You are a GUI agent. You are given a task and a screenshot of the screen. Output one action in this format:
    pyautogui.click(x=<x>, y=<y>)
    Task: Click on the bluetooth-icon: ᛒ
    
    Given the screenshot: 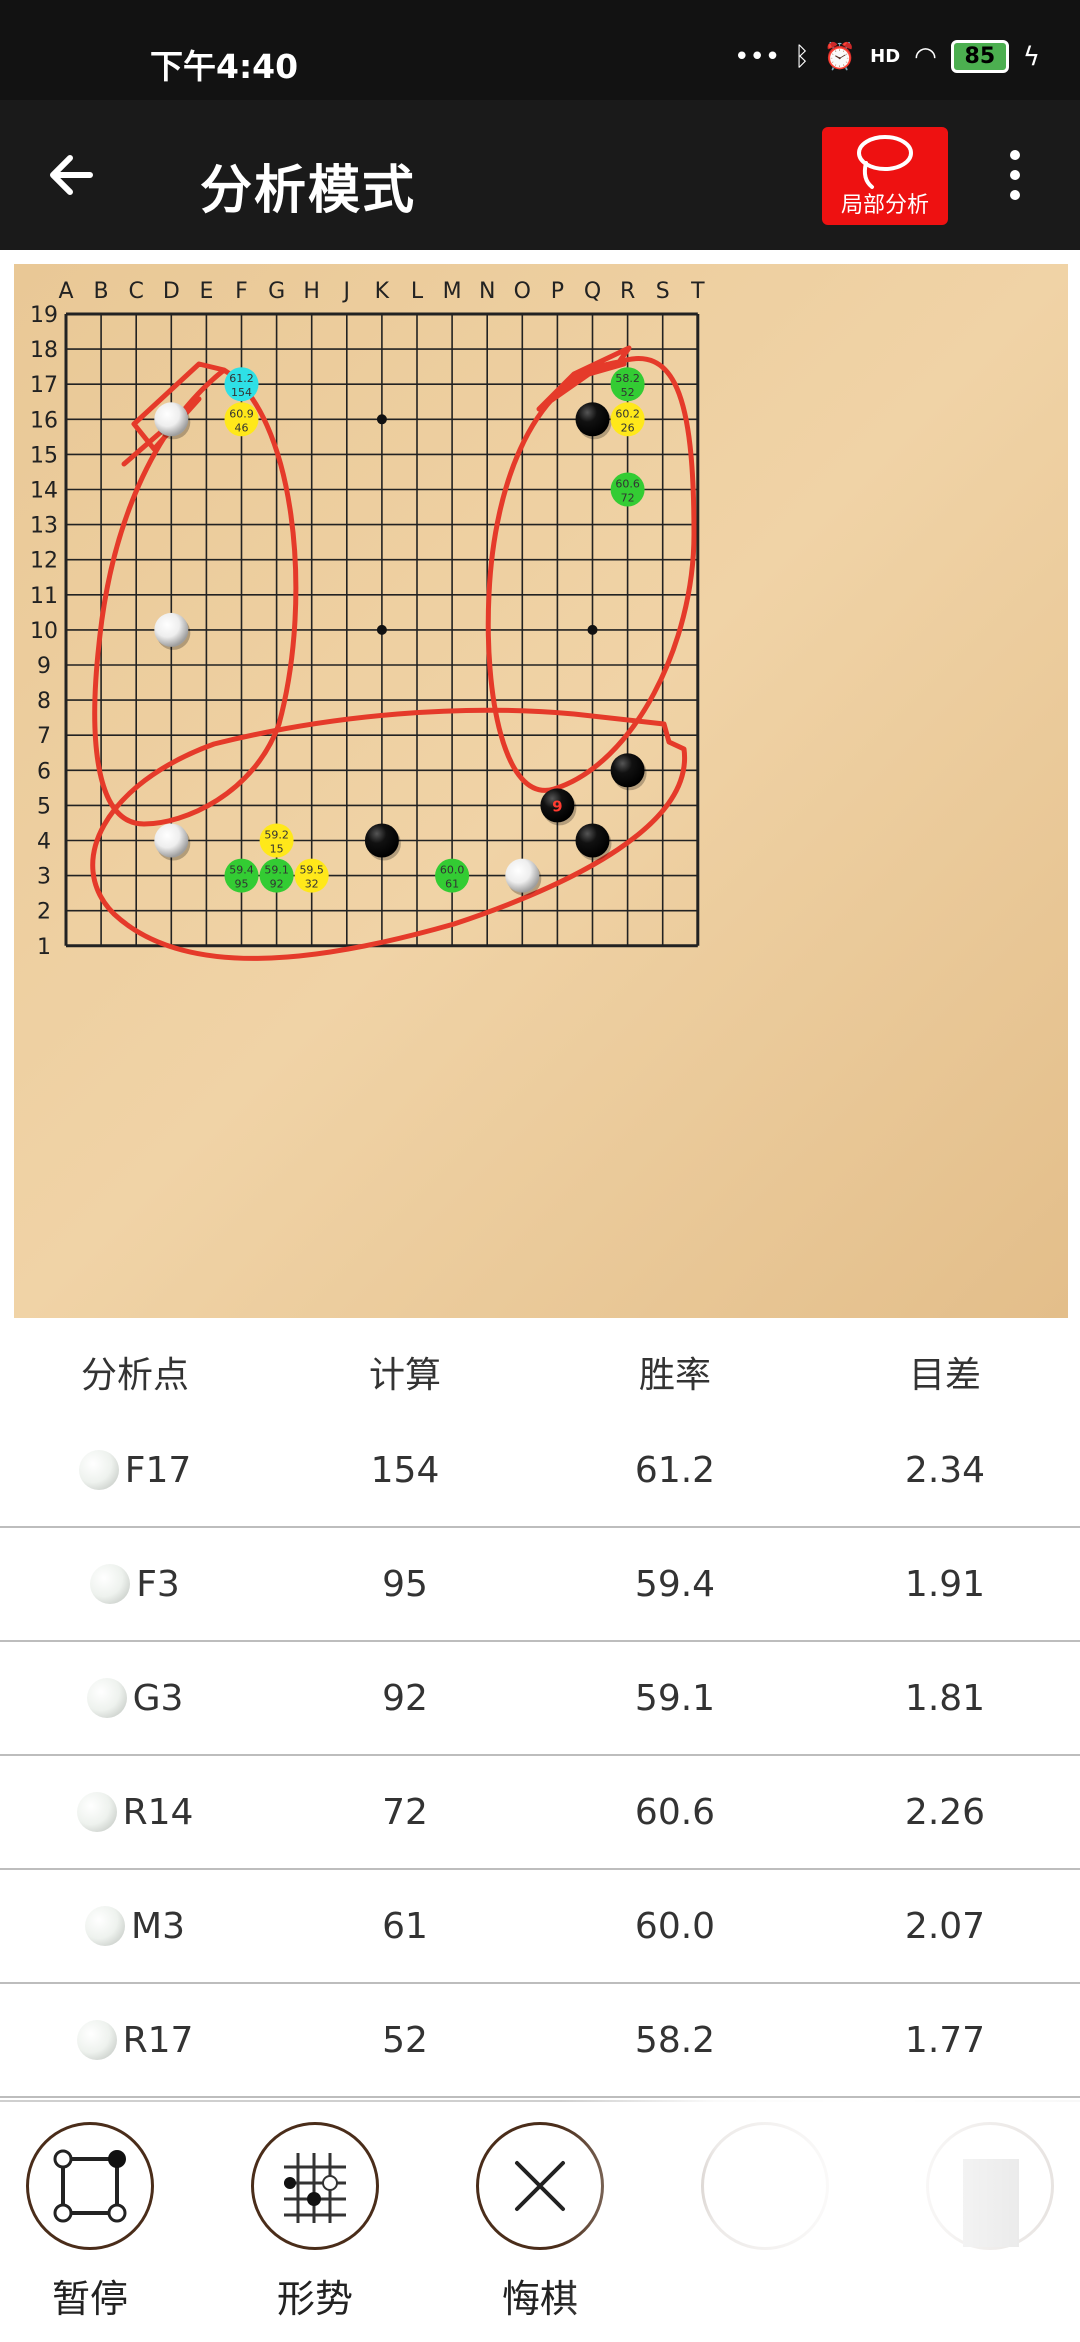 What is the action you would take?
    pyautogui.click(x=802, y=56)
    